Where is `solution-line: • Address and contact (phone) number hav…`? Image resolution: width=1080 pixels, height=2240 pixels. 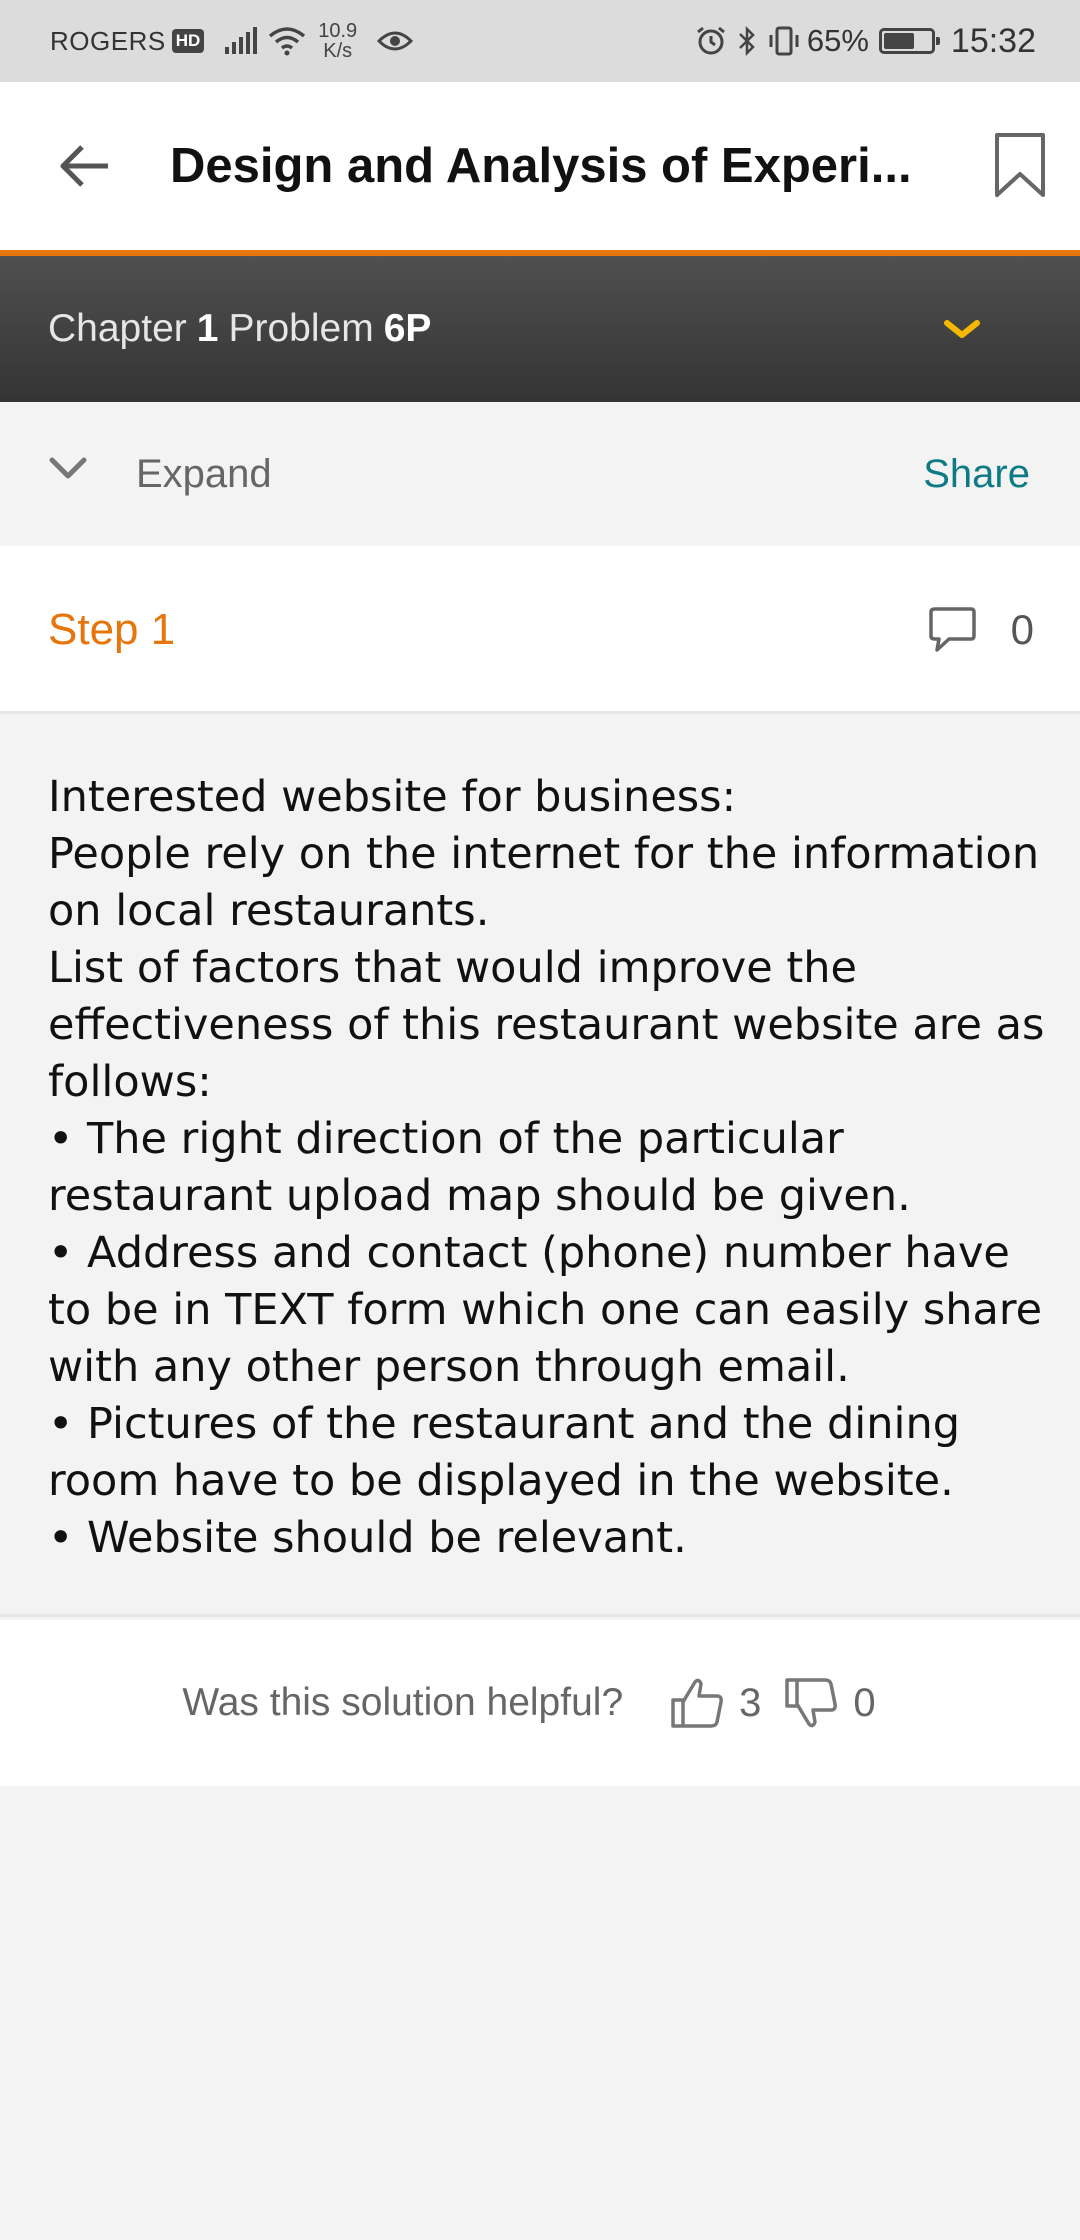
solution-line: • Address and contact (phone) number hav… is located at coordinates (545, 1310).